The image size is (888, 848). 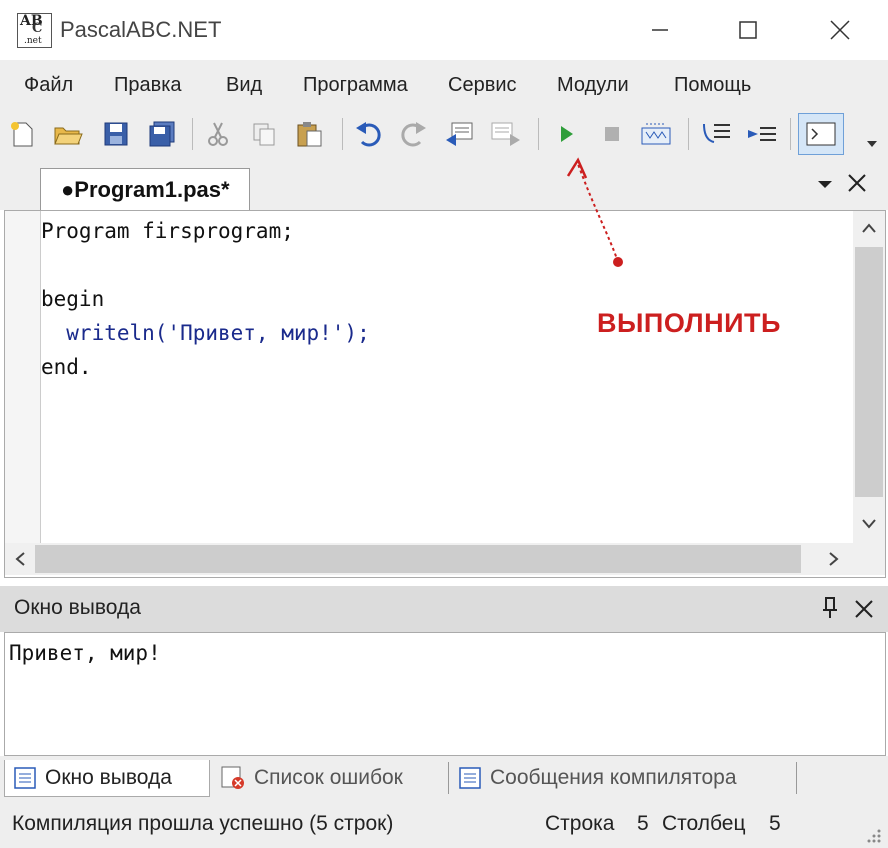 I want to click on tab-output-window: Окно вывода, so click(x=107, y=778).